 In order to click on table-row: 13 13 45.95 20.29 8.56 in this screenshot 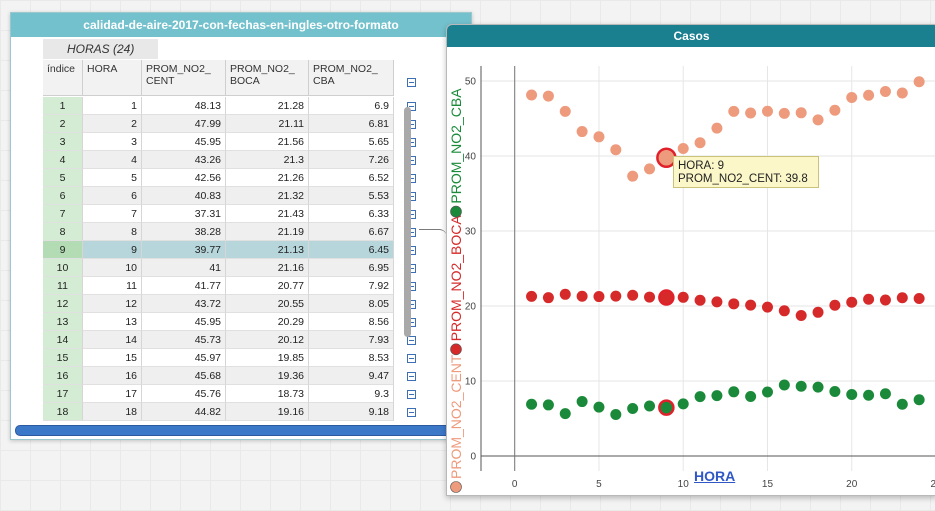, I will do `click(213, 322)`.